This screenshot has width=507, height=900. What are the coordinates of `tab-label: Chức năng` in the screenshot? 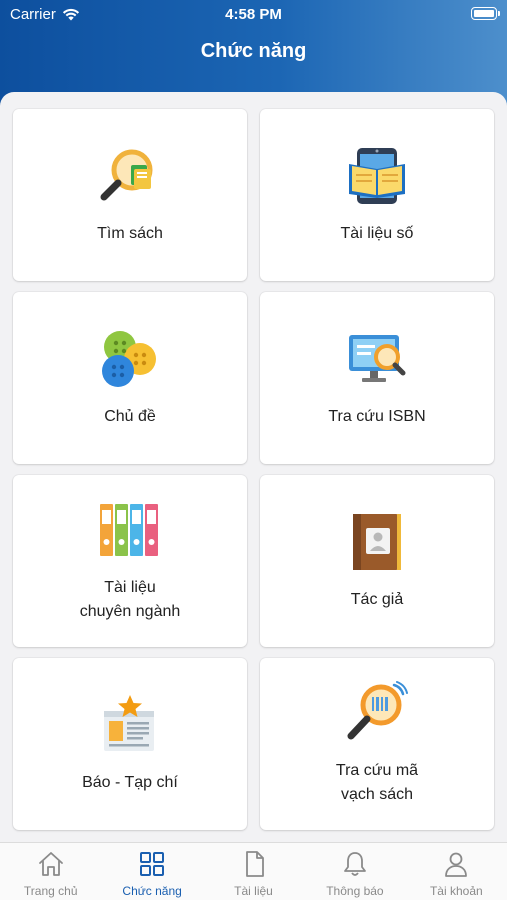 It's located at (152, 891).